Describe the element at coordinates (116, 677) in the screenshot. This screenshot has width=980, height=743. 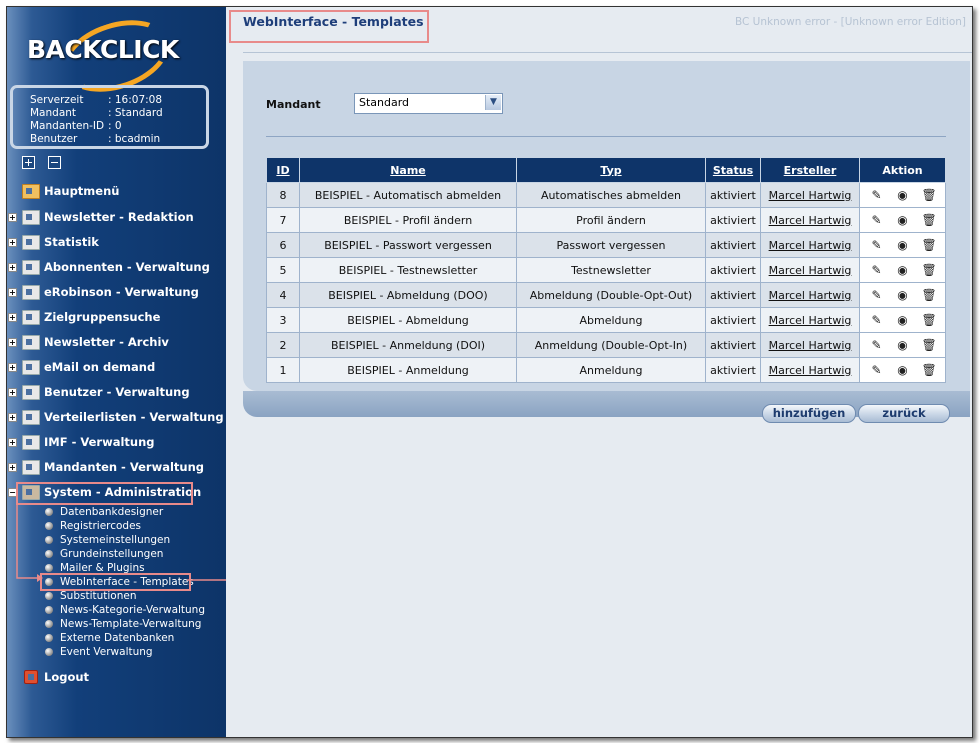
I see `logout-link: Logout` at that location.